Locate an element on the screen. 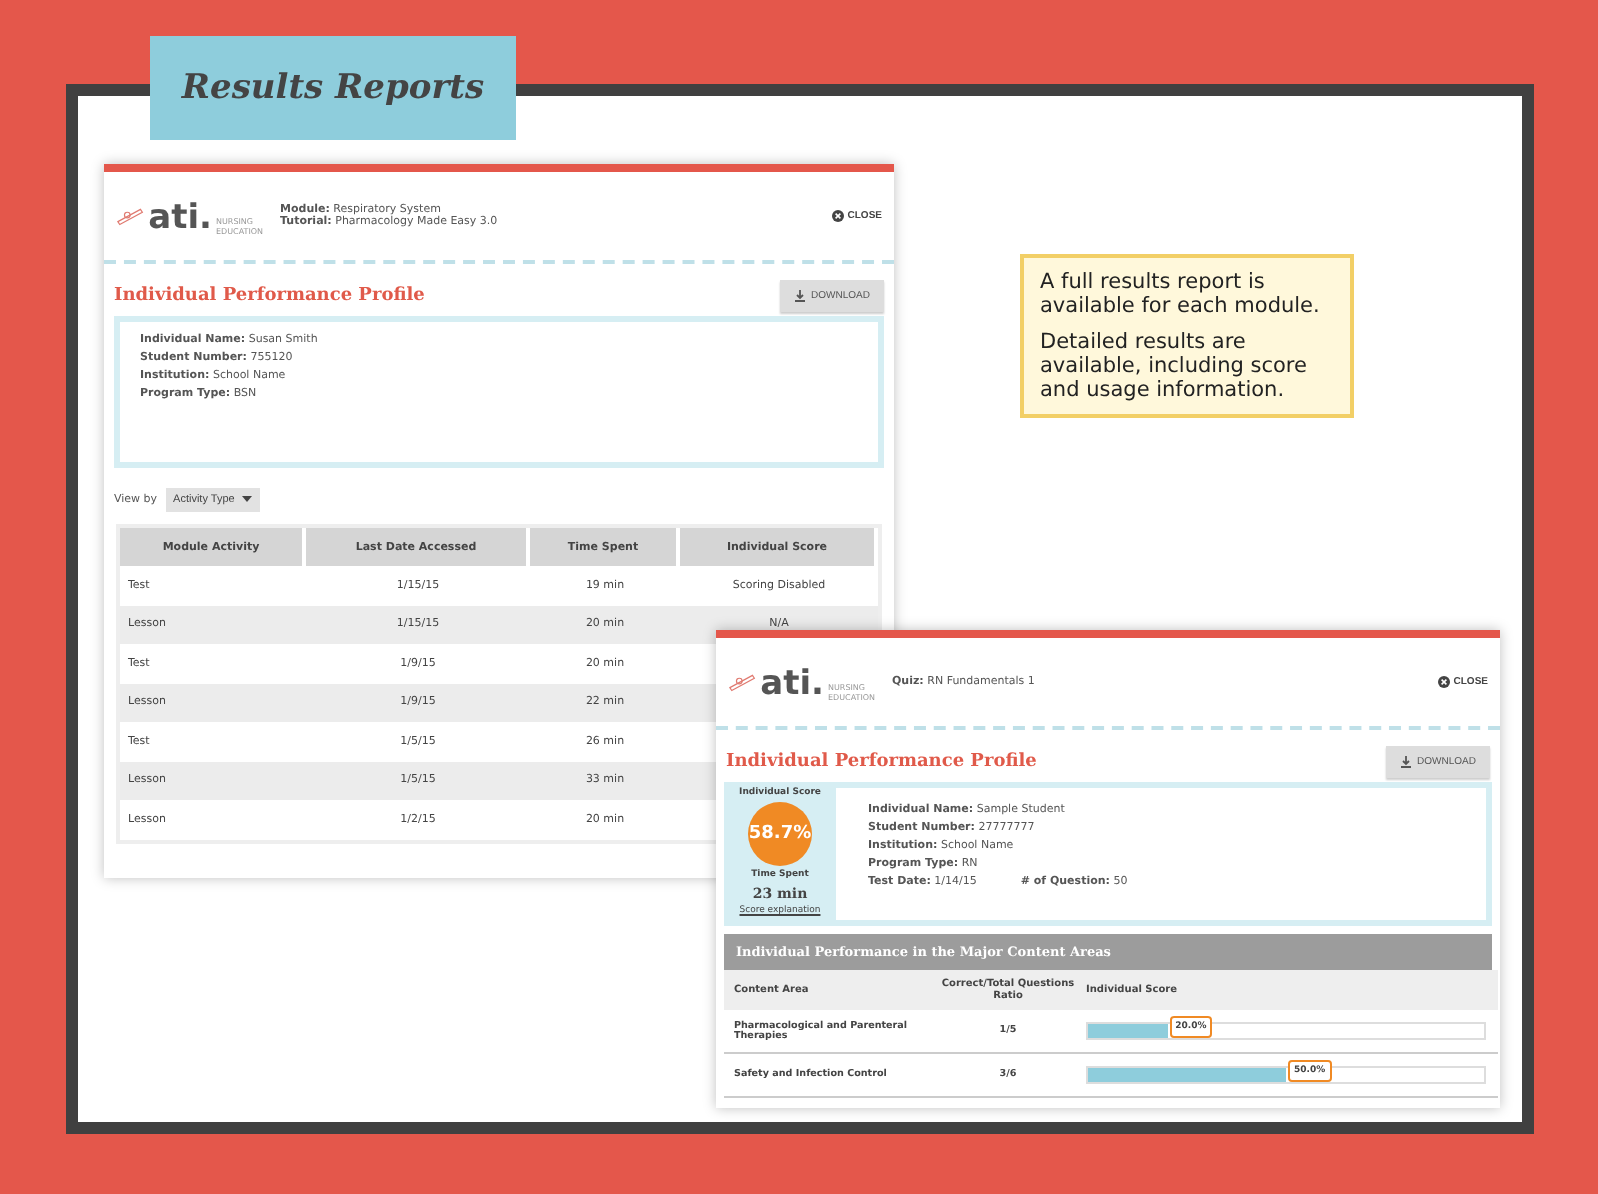  callout-text: A full results report is available for each module. is located at coordinates (1181, 294).